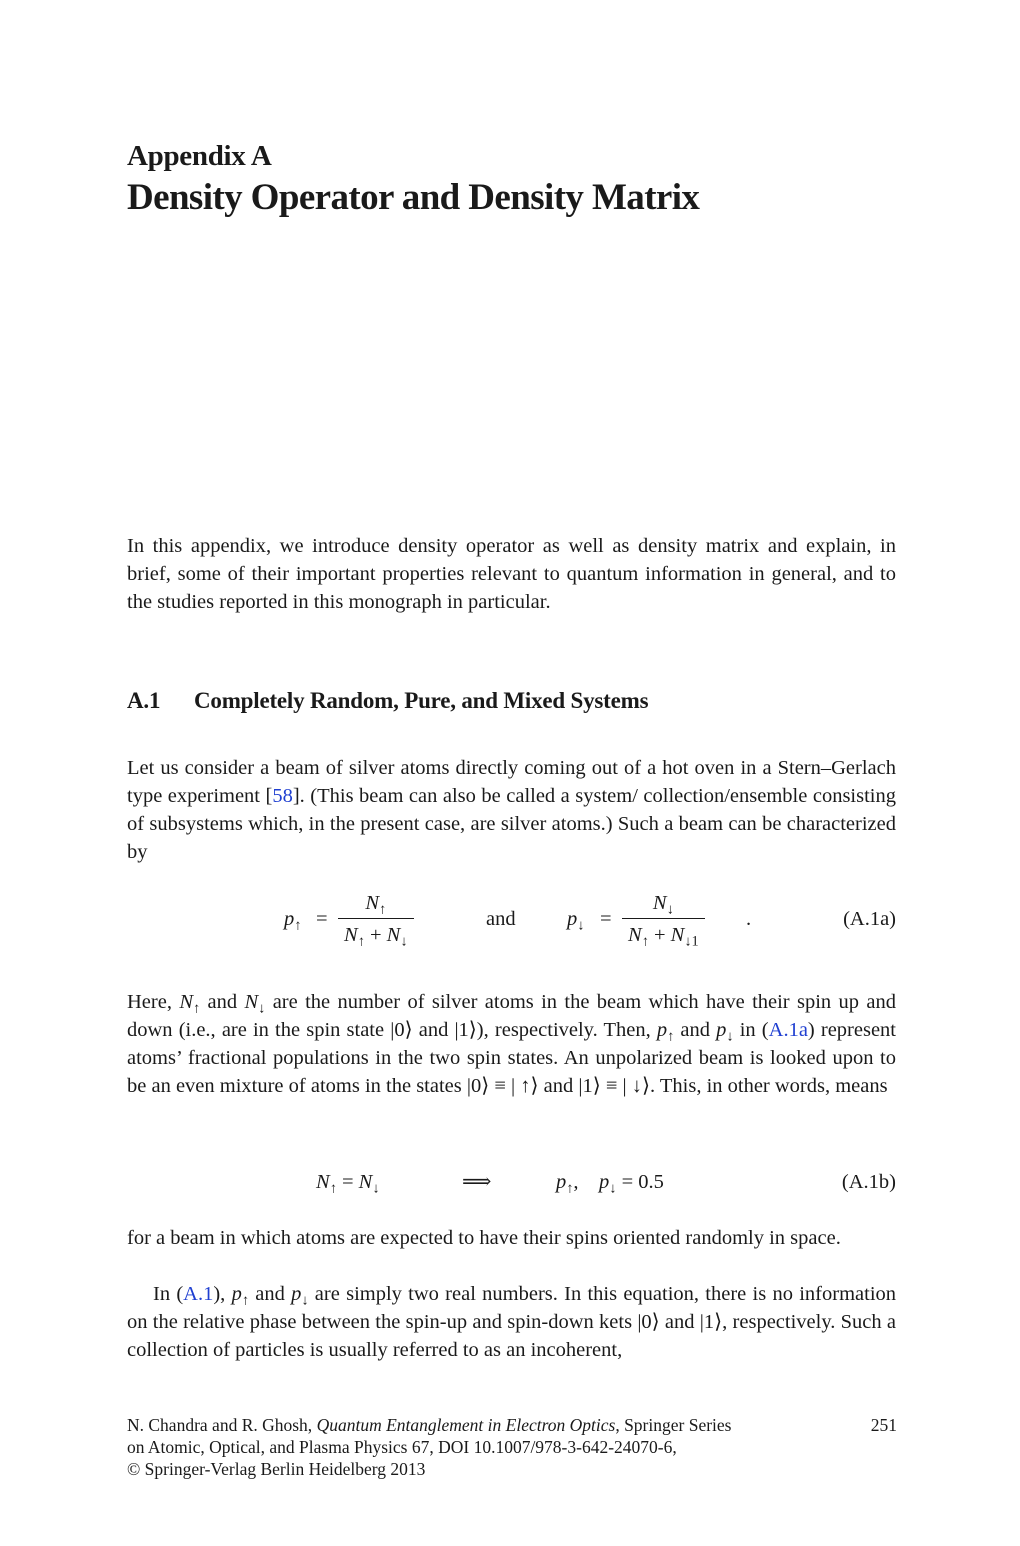 This screenshot has height=1546, width=1020. What do you see at coordinates (477, 1182) in the screenshot?
I see `eq-implies: ⟹` at bounding box center [477, 1182].